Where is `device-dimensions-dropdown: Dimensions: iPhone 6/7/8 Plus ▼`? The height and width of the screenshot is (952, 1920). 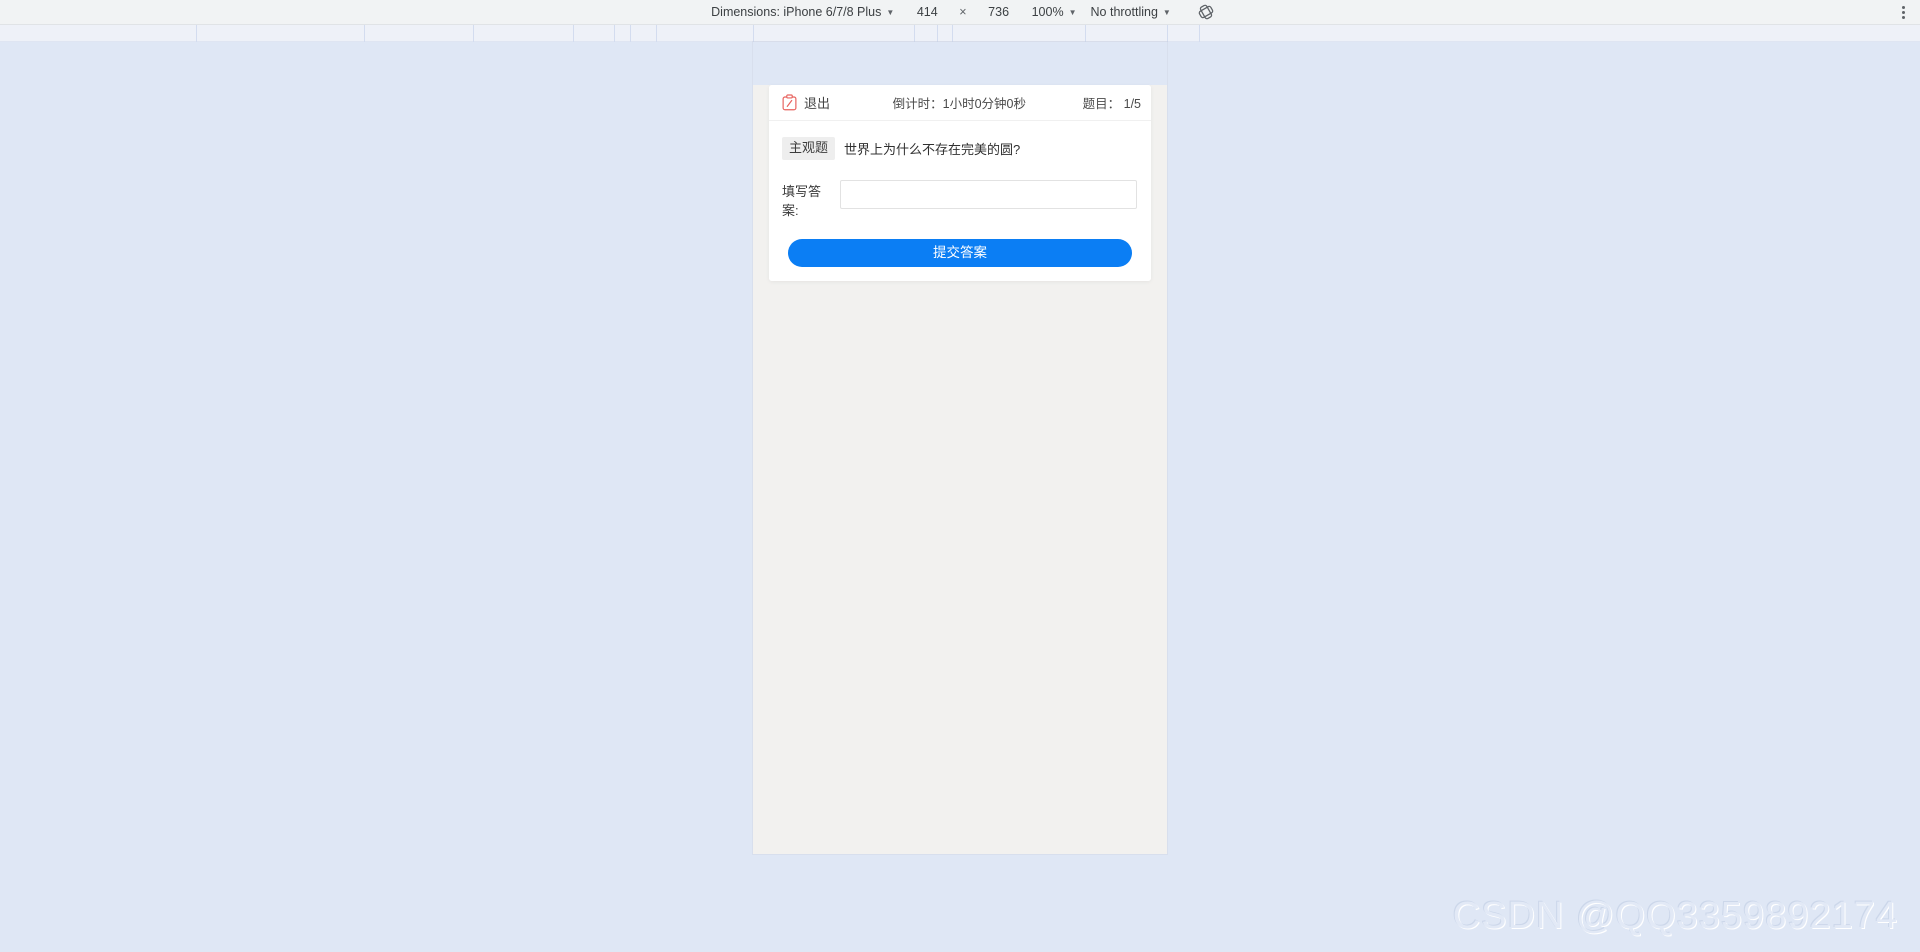
device-dimensions-dropdown: Dimensions: iPhone 6/7/8 Plus ▼ is located at coordinates (802, 12).